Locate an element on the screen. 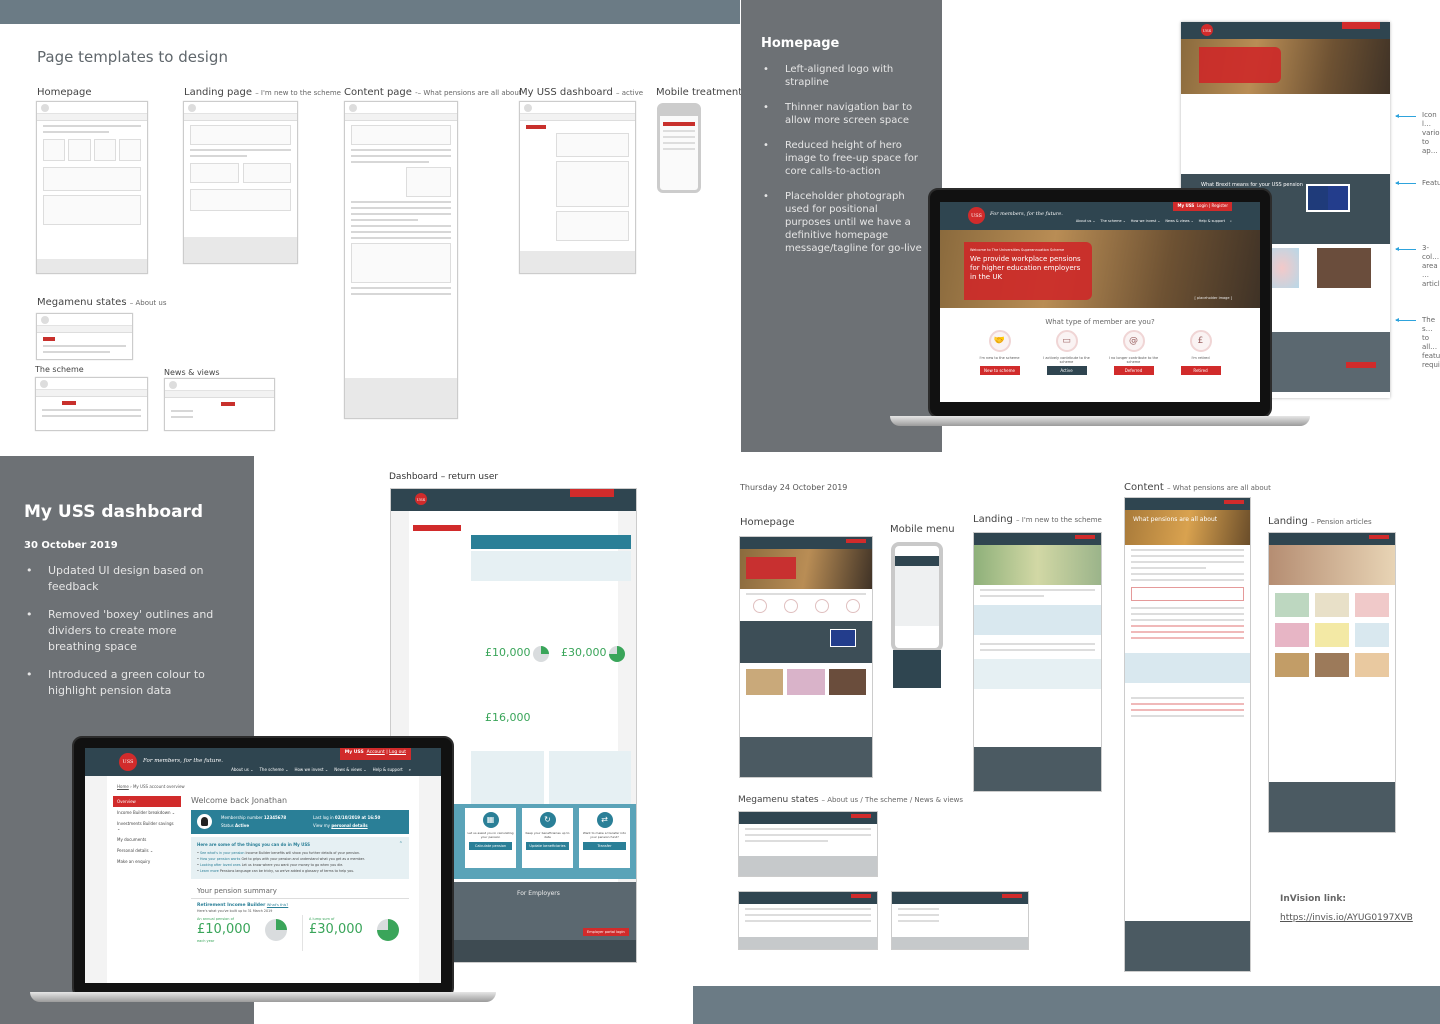  wireframe-megamenu-news is located at coordinates (219, 404).